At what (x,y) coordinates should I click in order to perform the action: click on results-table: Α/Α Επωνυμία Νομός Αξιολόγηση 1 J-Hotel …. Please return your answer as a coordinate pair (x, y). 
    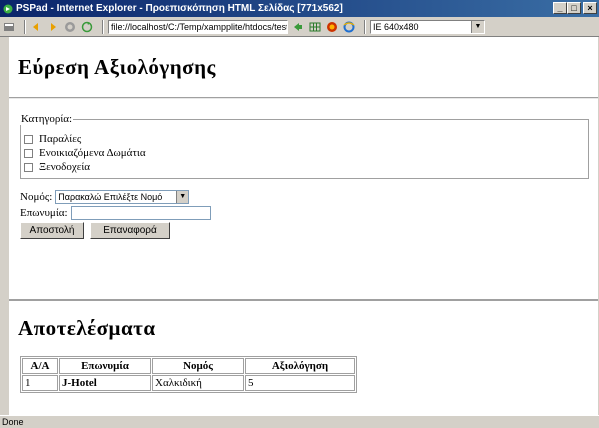
    Looking at the image, I should click on (188, 374).